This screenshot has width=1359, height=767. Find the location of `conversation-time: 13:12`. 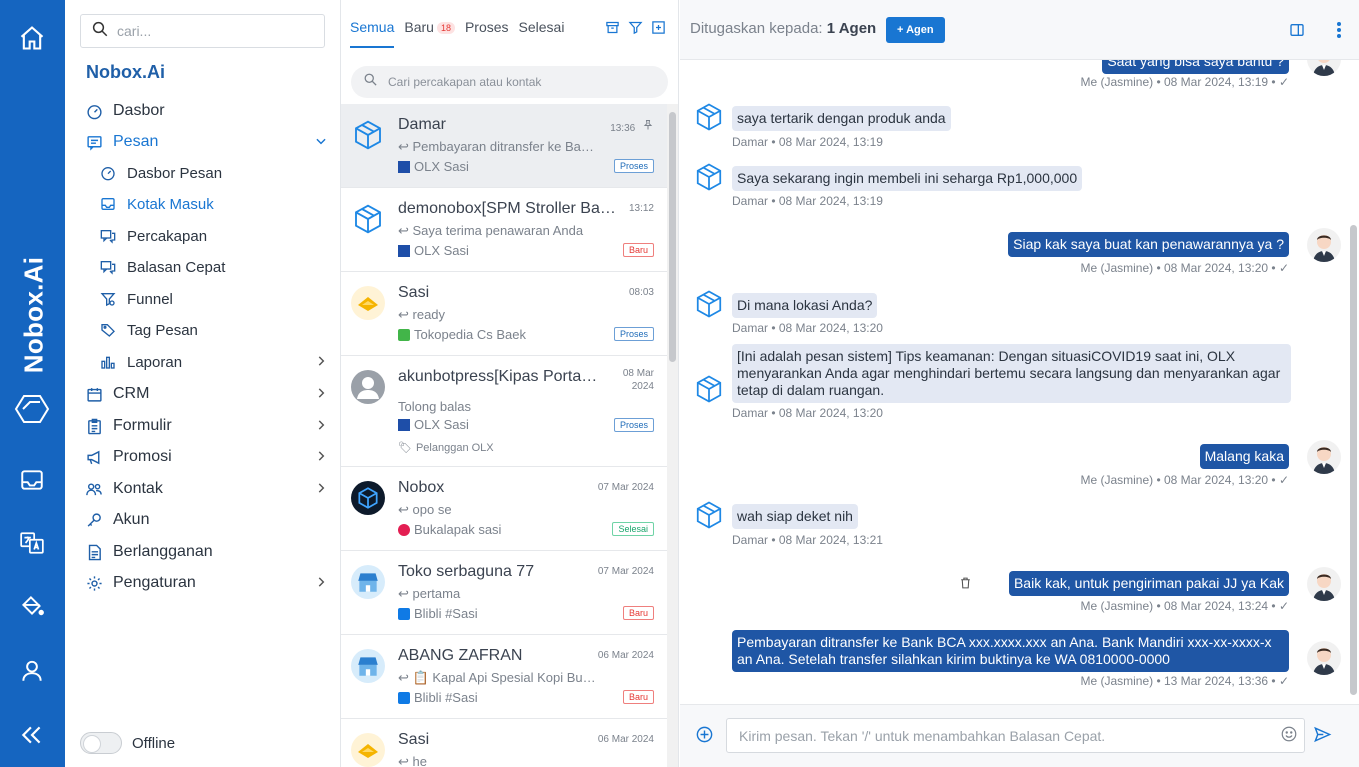

conversation-time: 13:12 is located at coordinates (641, 208).